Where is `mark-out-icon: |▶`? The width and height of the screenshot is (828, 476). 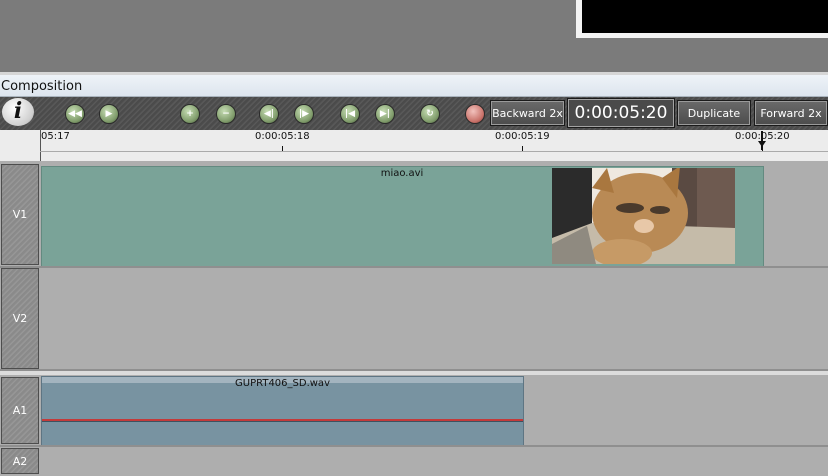
mark-out-icon: |▶ is located at coordinates (304, 113).